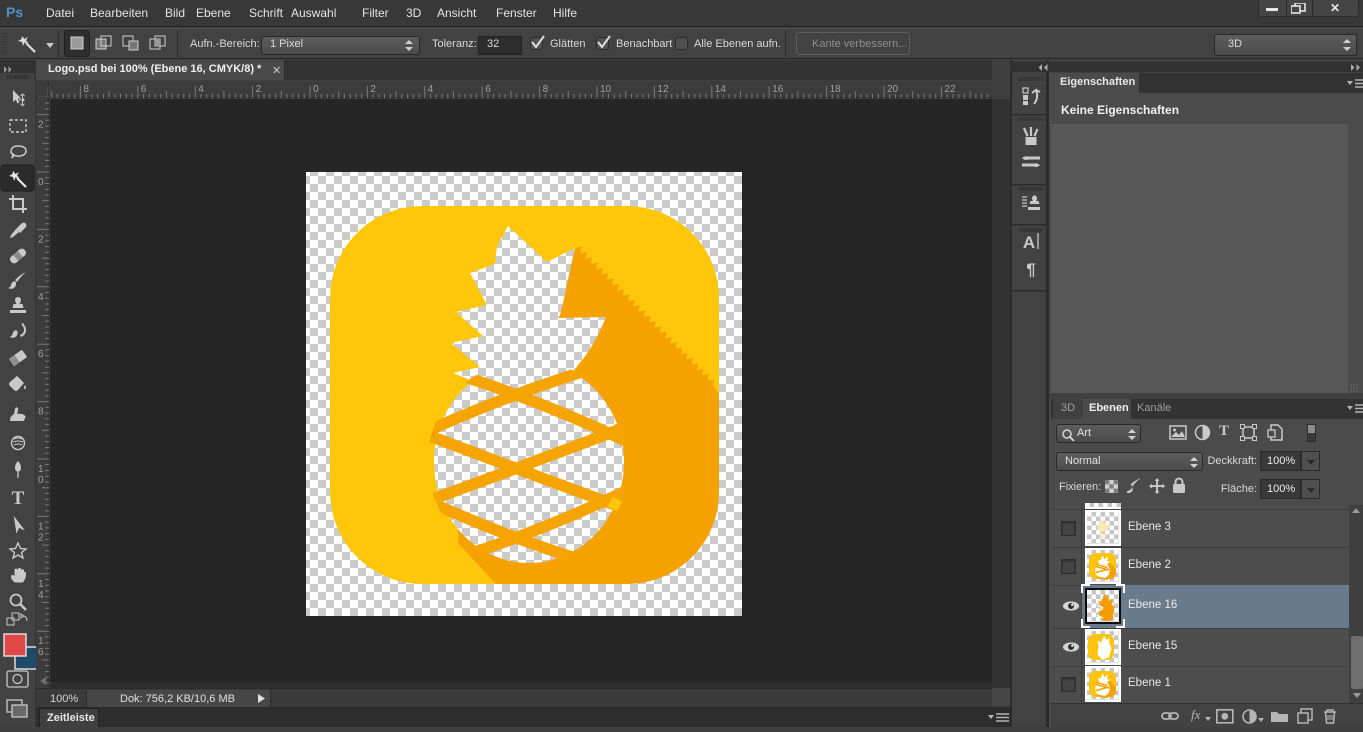  I want to click on svg-text: 14, so click(721, 89).